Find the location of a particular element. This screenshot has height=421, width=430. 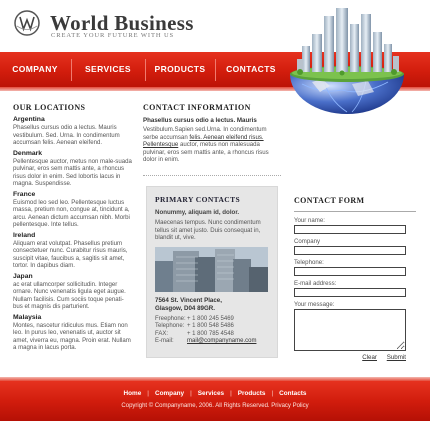

office-buildings-photo is located at coordinates (211, 269).